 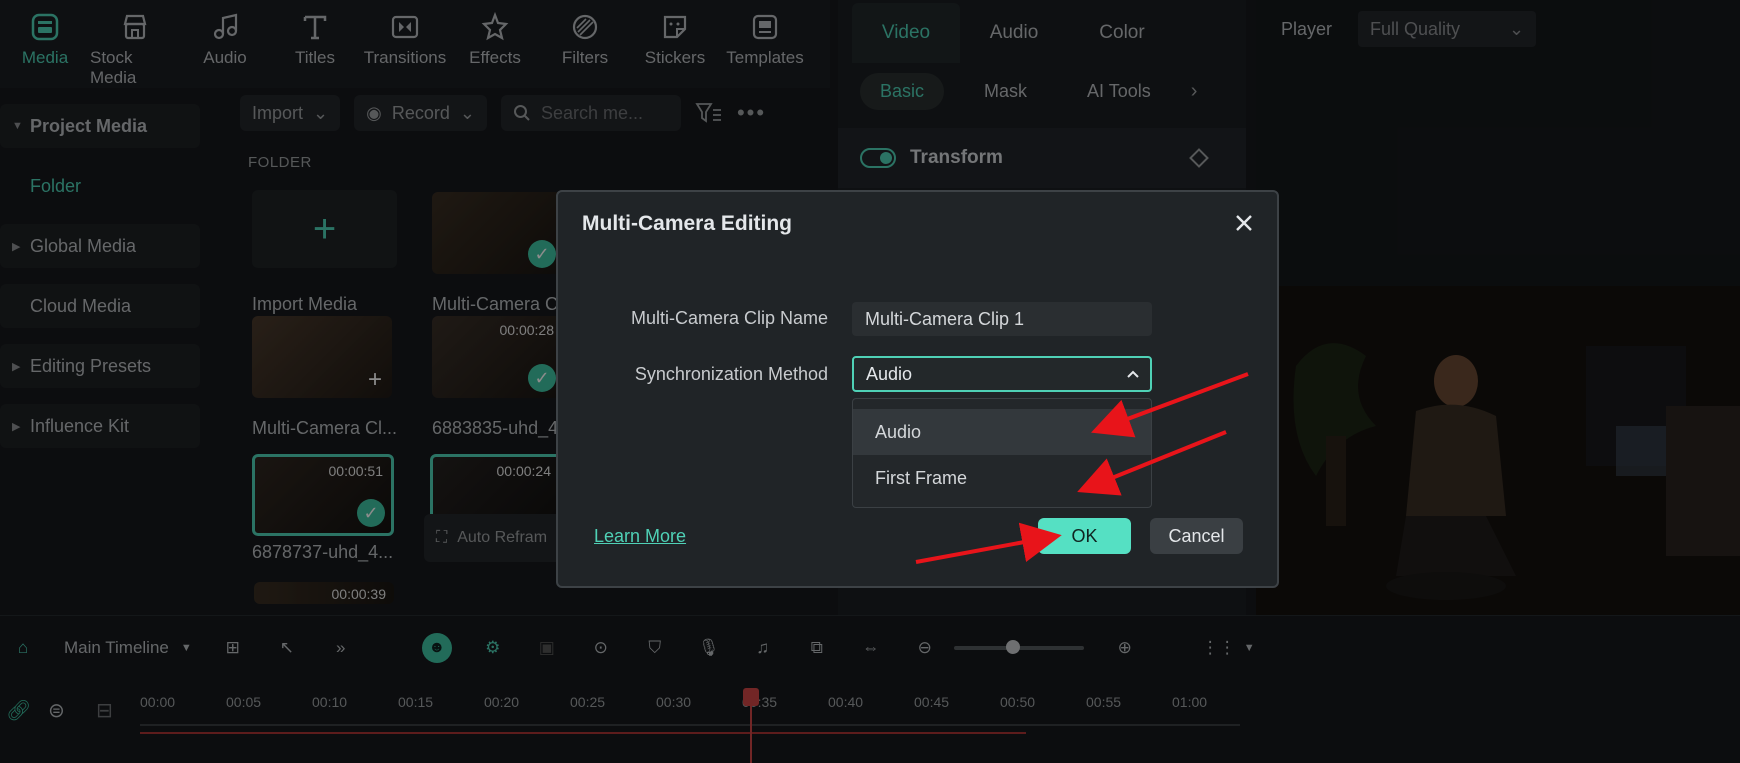 I want to click on tab-color: Color, so click(x=1122, y=33).